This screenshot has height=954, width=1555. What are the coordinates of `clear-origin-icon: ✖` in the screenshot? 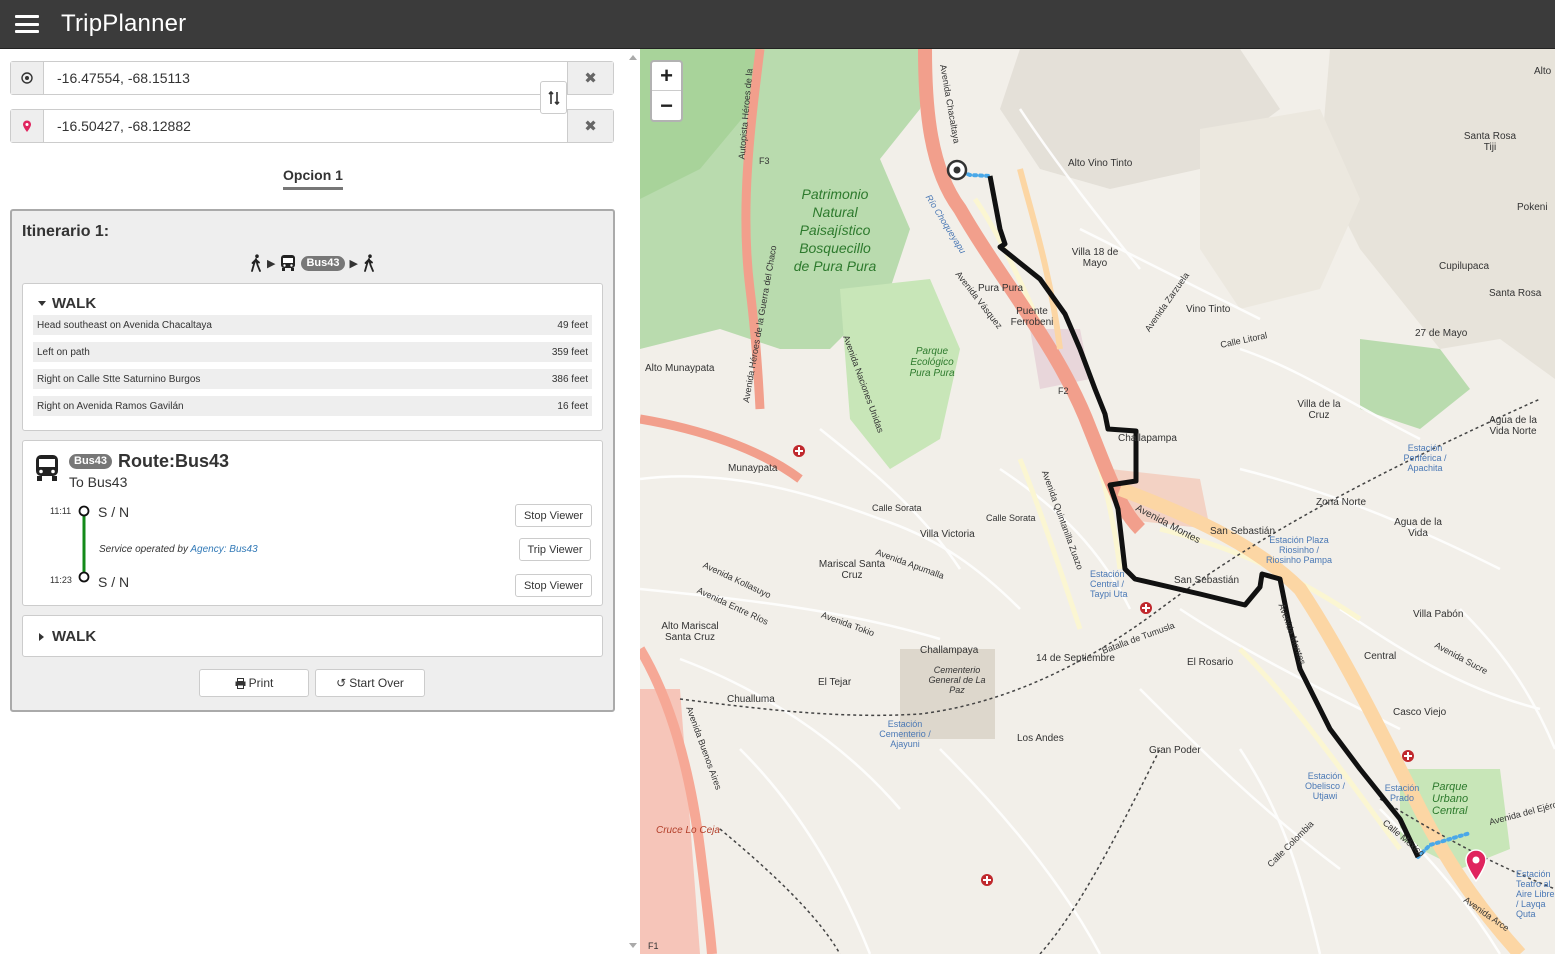 It's located at (590, 78).